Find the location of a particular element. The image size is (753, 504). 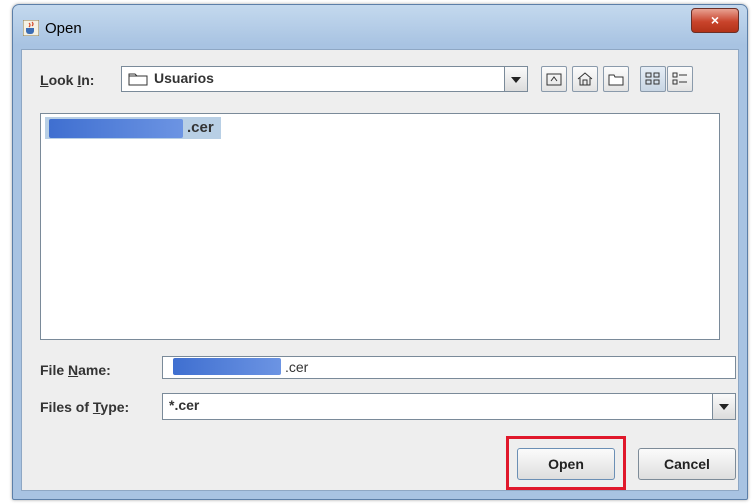

look-in-label: Look In: is located at coordinates (67, 80).